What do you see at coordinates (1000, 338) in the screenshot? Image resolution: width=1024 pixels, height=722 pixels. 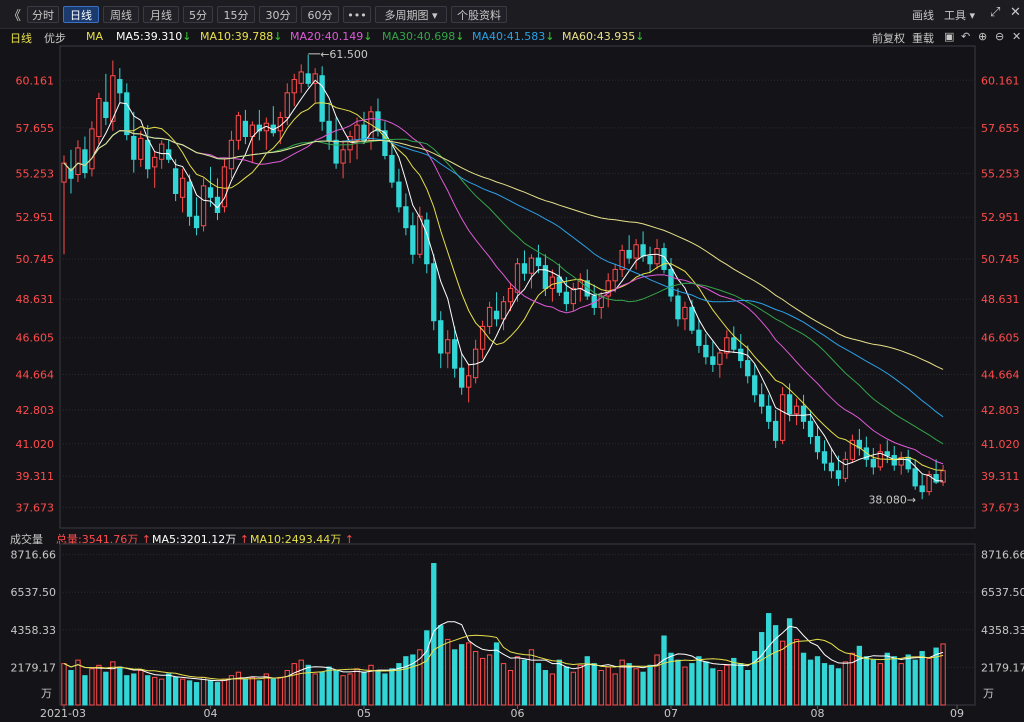 I see `price-tick-label-right: 46.605` at bounding box center [1000, 338].